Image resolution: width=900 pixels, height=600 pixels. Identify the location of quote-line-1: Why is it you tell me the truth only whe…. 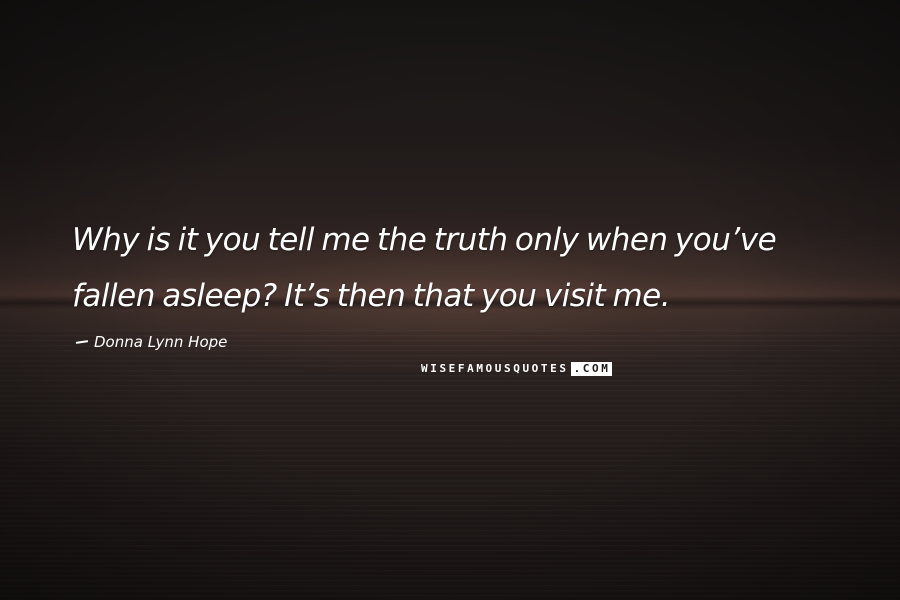
(424, 240).